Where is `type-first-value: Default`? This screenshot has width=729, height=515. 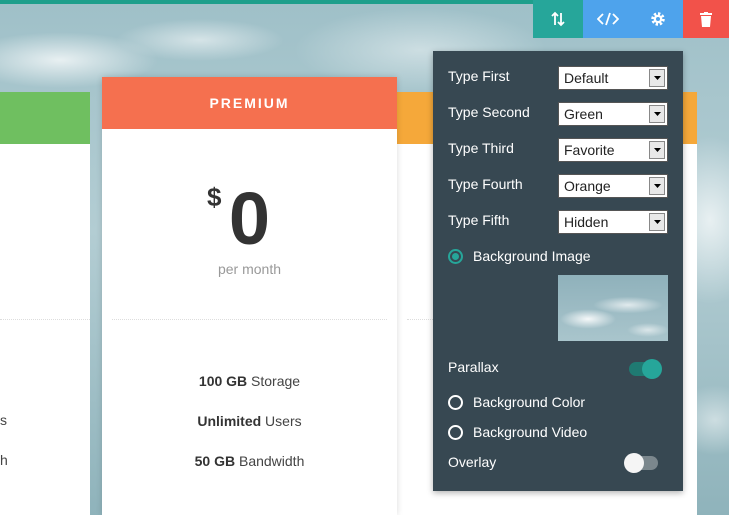
type-first-value: Default is located at coordinates (586, 78).